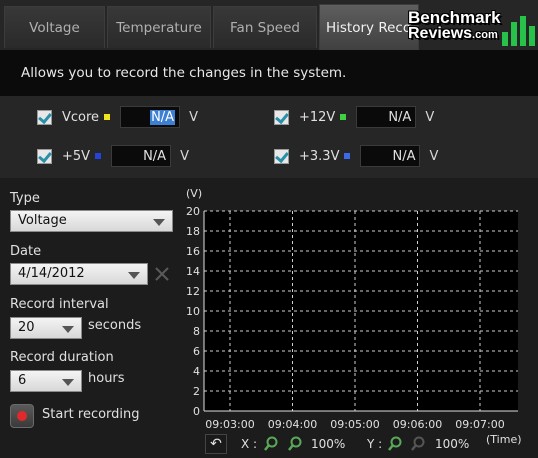  Describe the element at coordinates (417, 424) in the screenshot. I see `x-tick-label: 09:06:00` at that location.